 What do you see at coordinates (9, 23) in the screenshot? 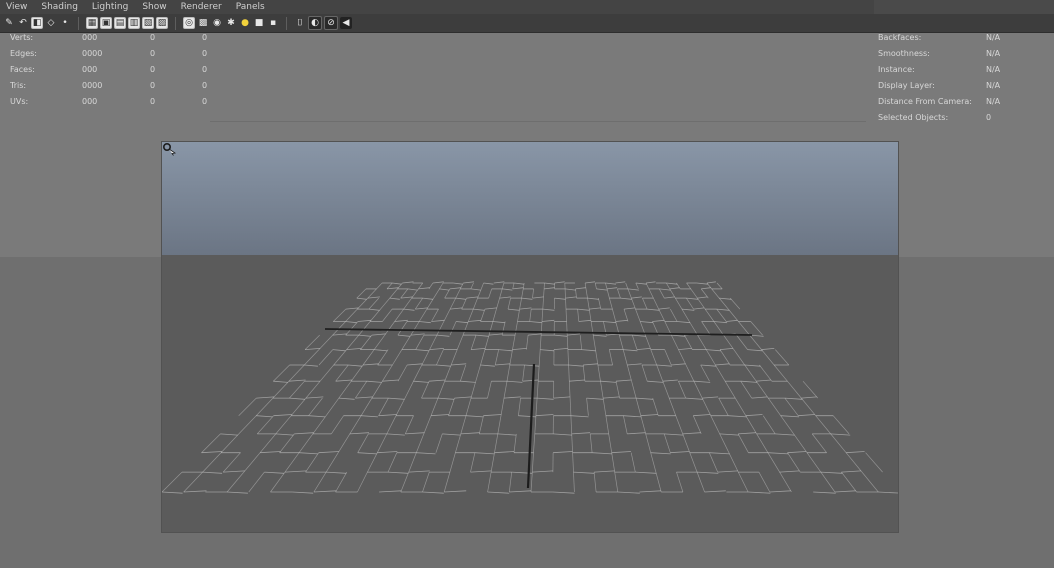
I see `select-camera-icon: ✎` at bounding box center [9, 23].